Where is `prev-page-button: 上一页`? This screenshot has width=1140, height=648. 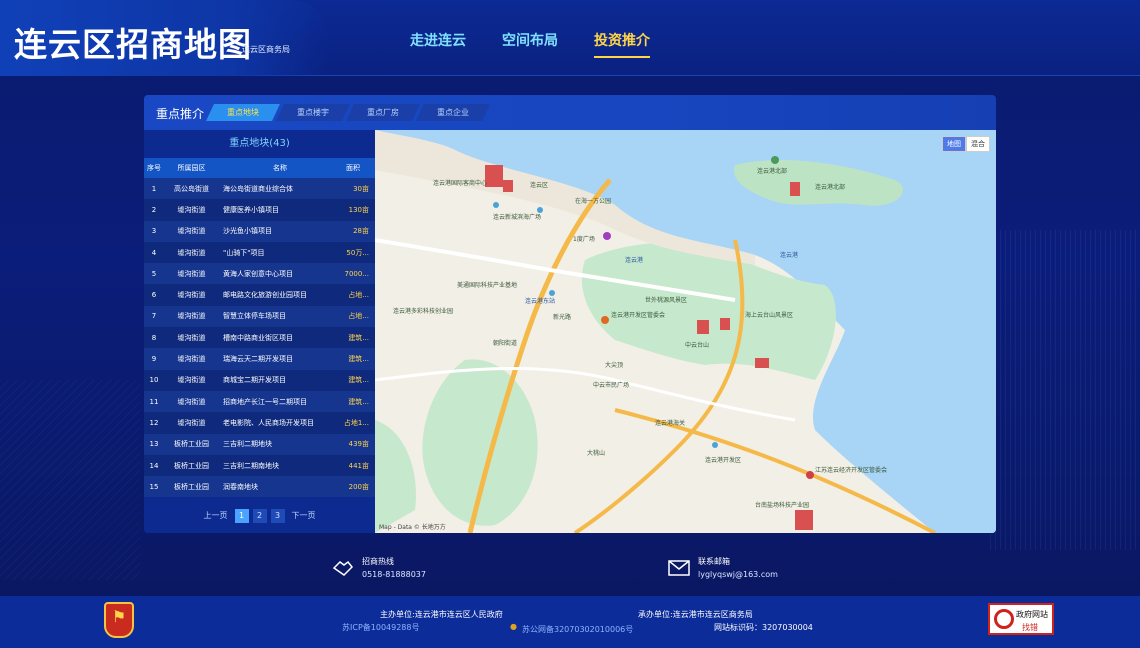
prev-page-button: 上一页 is located at coordinates (216, 516).